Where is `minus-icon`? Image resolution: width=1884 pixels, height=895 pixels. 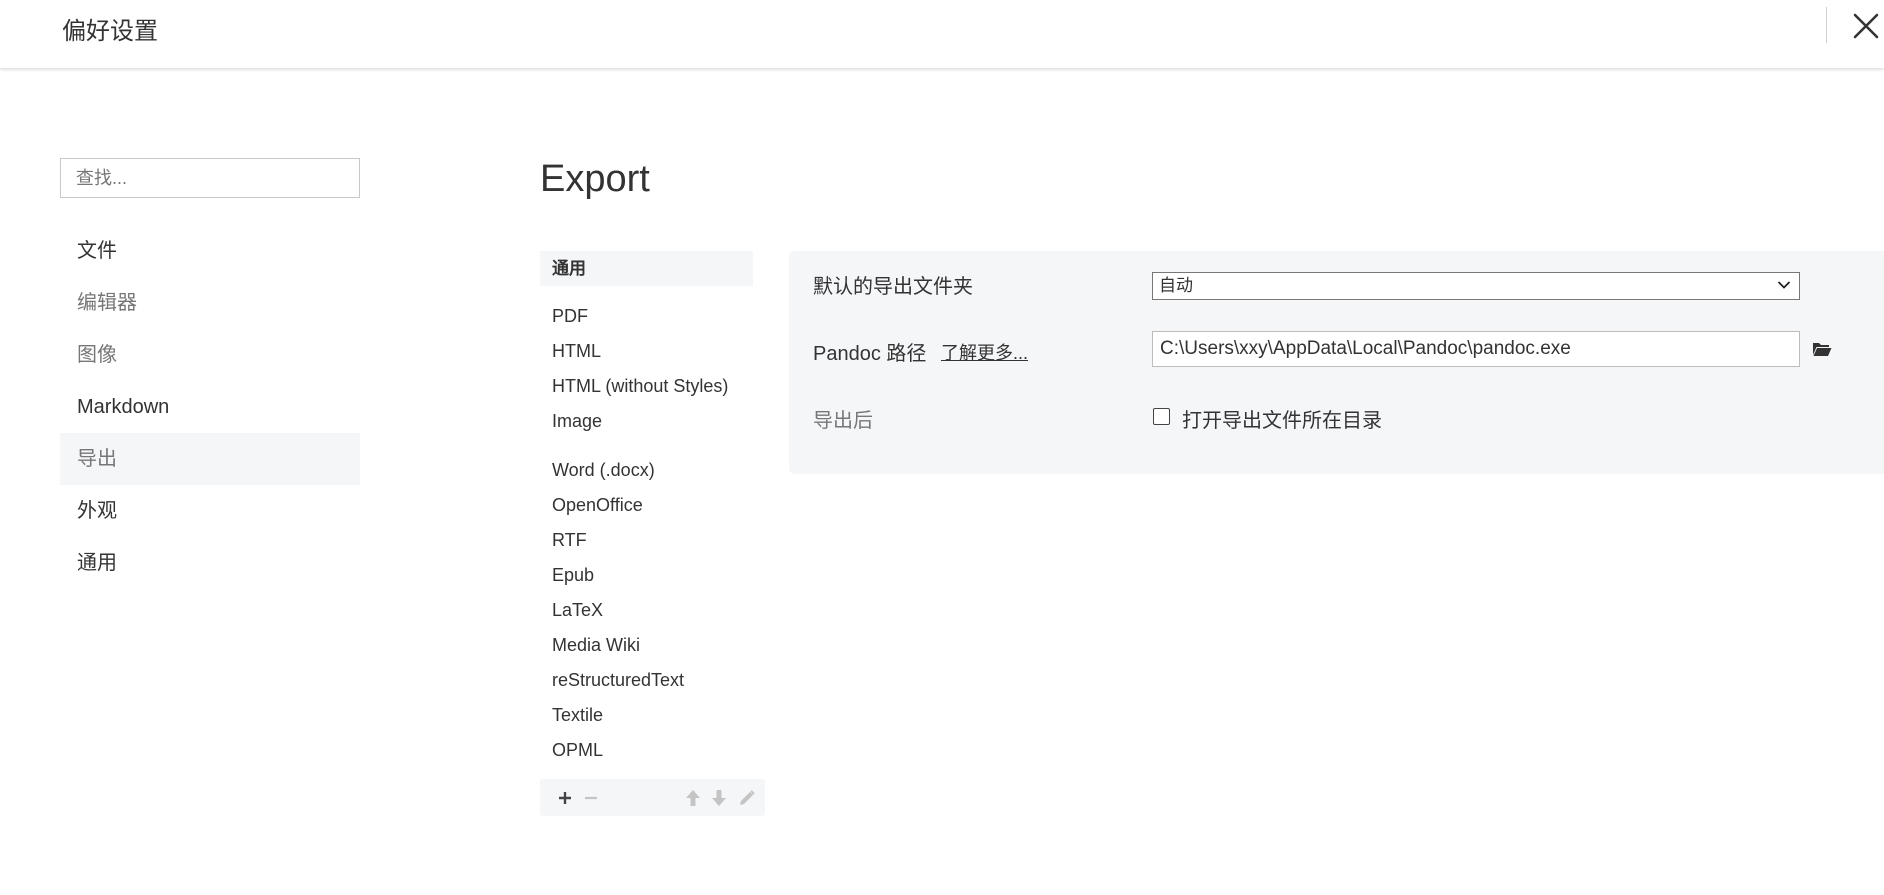 minus-icon is located at coordinates (591, 797).